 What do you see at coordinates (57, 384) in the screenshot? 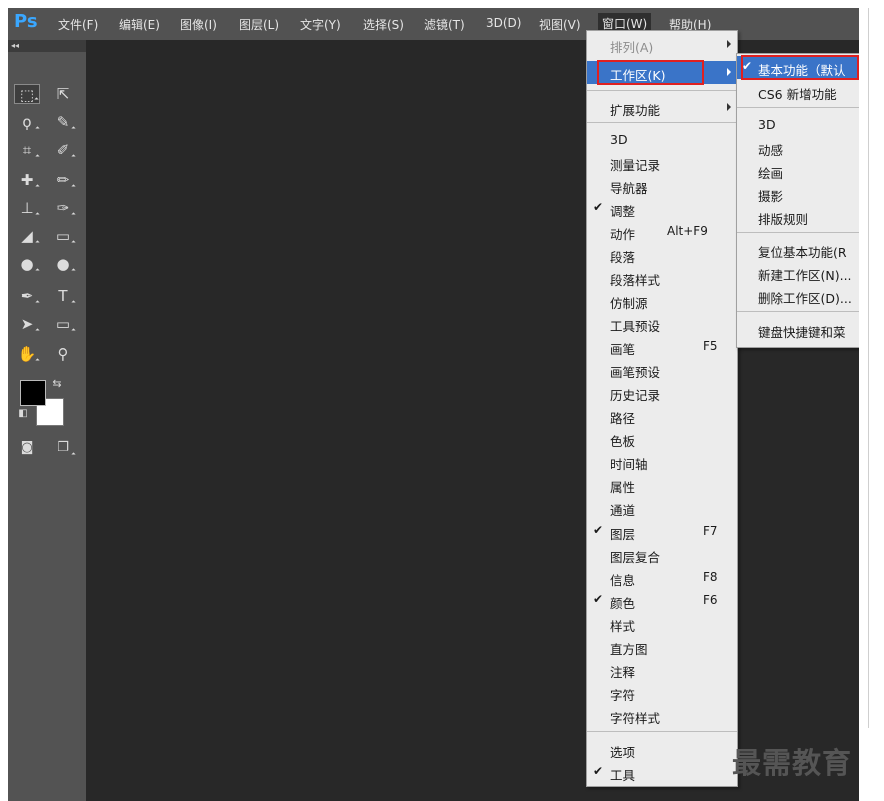
I see `swap-colors-icon: ⇆` at bounding box center [57, 384].